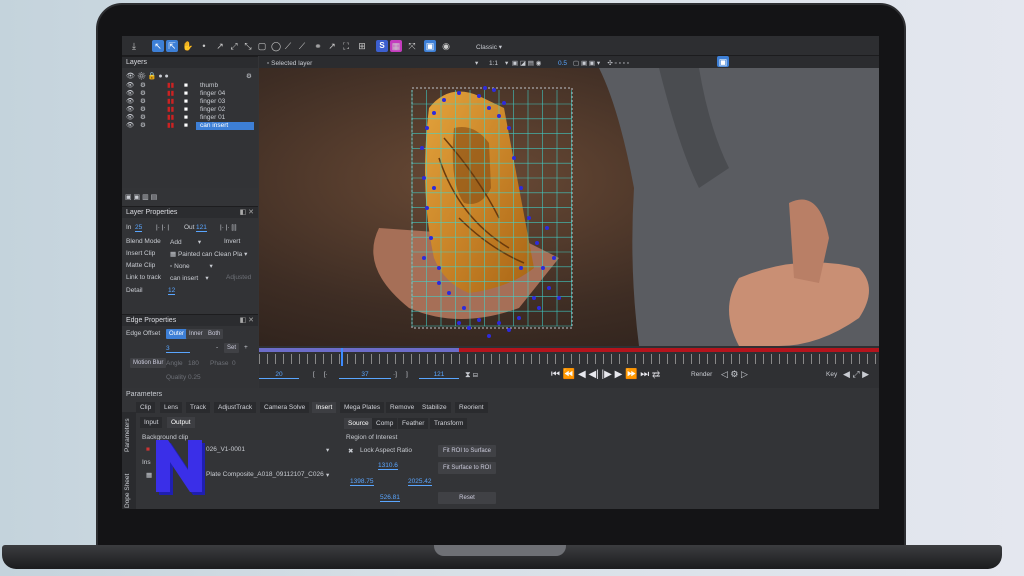 The image size is (1024, 576). What do you see at coordinates (225, 94) in the screenshot?
I see `layer-name: finger 04` at bounding box center [225, 94].